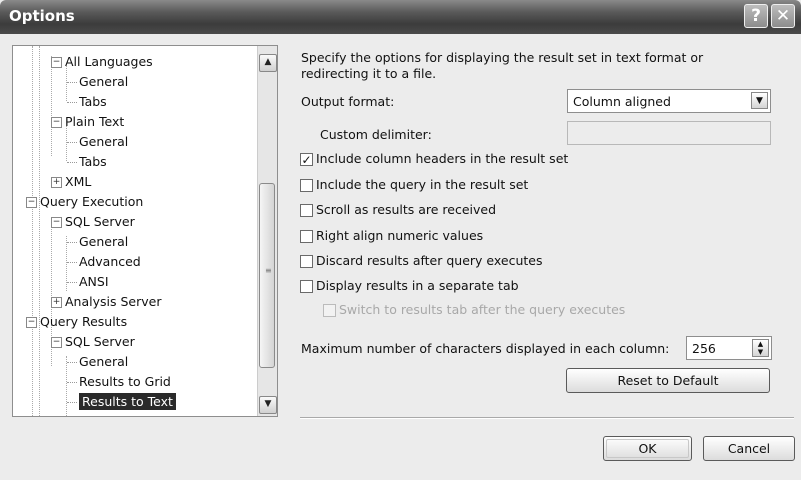 This screenshot has height=480, width=801. Describe the element at coordinates (348, 101) in the screenshot. I see `output-format-label: Output format:` at that location.